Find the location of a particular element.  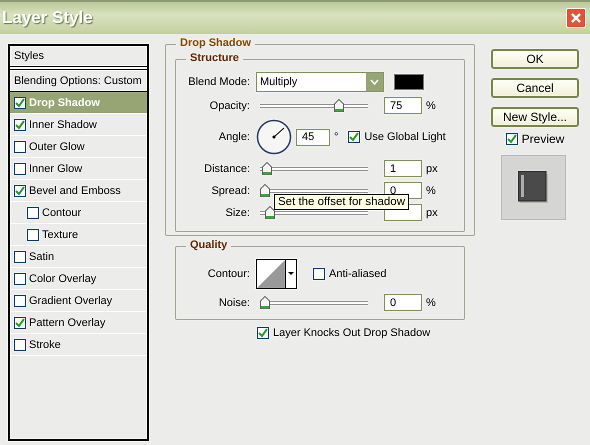

checkbox-label: Anti-aliased is located at coordinates (357, 274).